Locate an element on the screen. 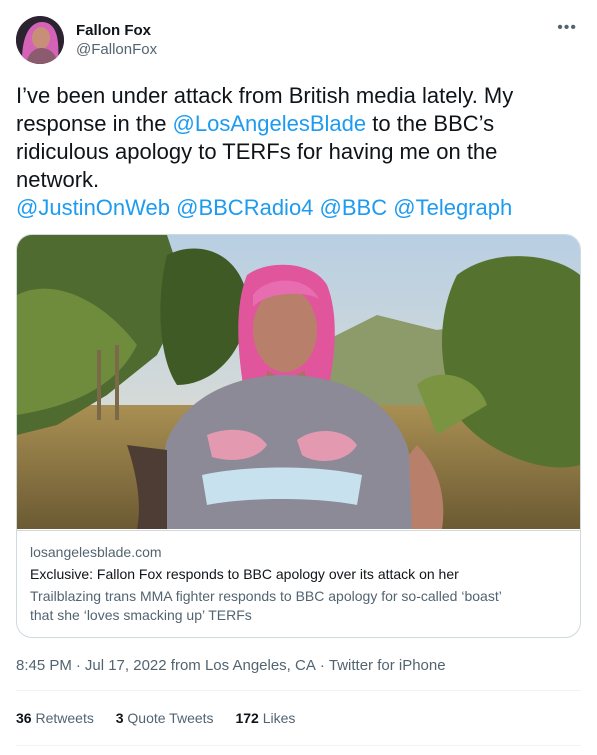 The height and width of the screenshot is (755, 597). likes-label: Likes is located at coordinates (279, 718).